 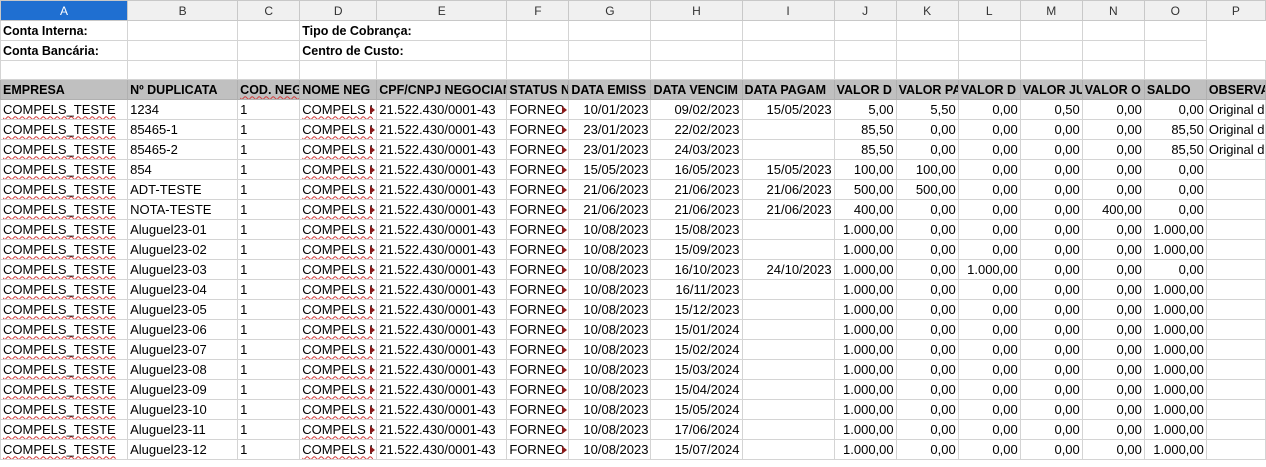 I want to click on header-data-emissao: DATA EMISS, so click(x=610, y=89).